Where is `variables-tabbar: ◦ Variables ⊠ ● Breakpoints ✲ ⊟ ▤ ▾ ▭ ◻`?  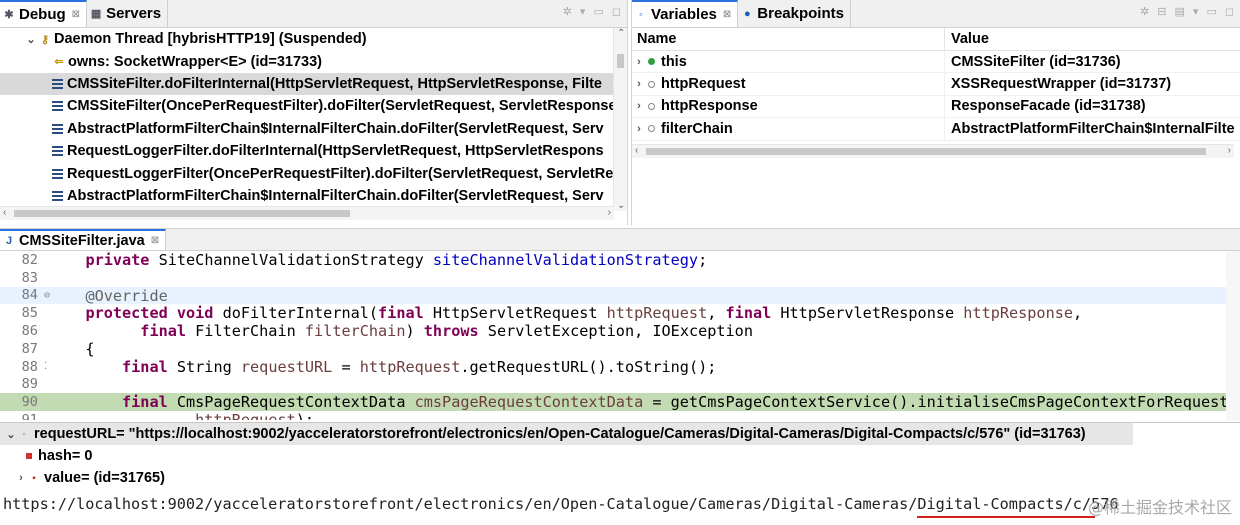 variables-tabbar: ◦ Variables ⊠ ● Breakpoints ✲ ⊟ ▤ ▾ ▭ ◻ is located at coordinates (936, 14).